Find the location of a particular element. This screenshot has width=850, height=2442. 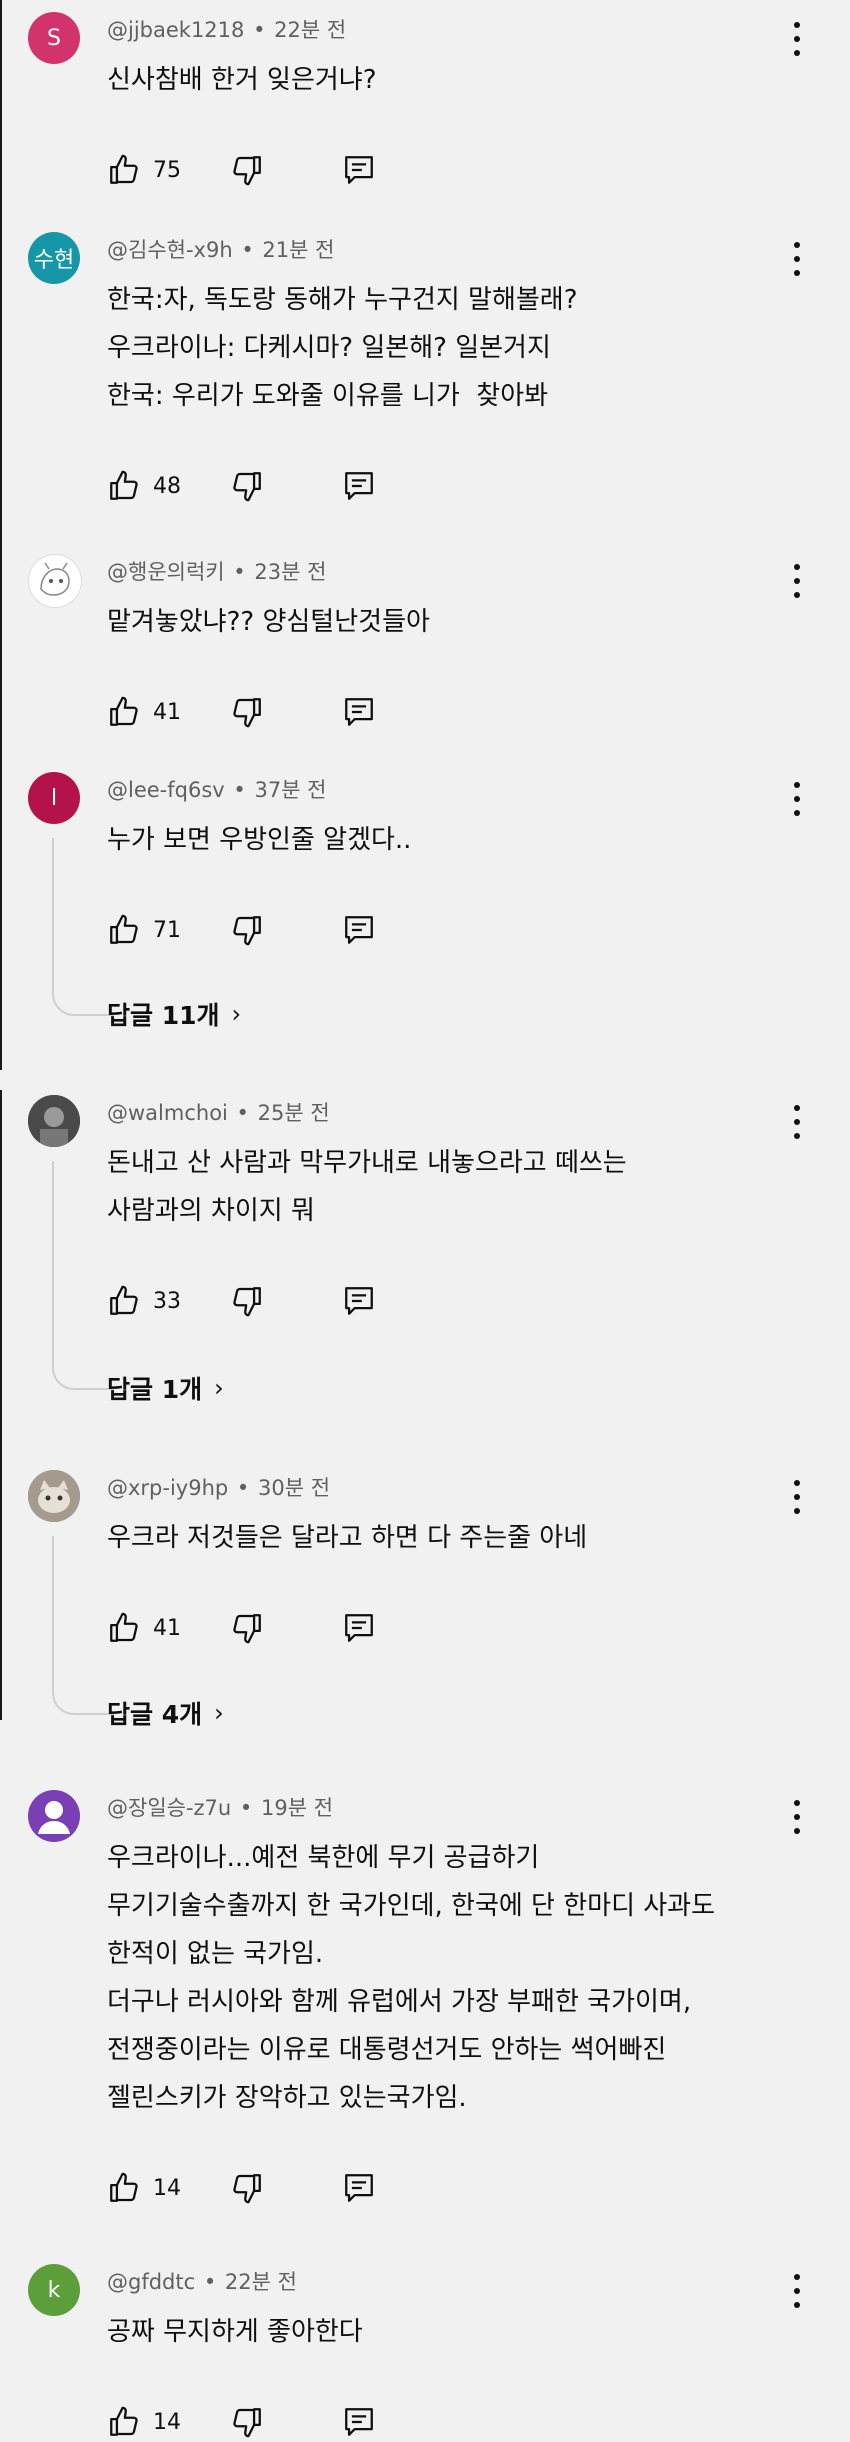

comment-text-line: 한국: 우리가 도와줄 이유를 니가 찾아봐 is located at coordinates (328, 396).